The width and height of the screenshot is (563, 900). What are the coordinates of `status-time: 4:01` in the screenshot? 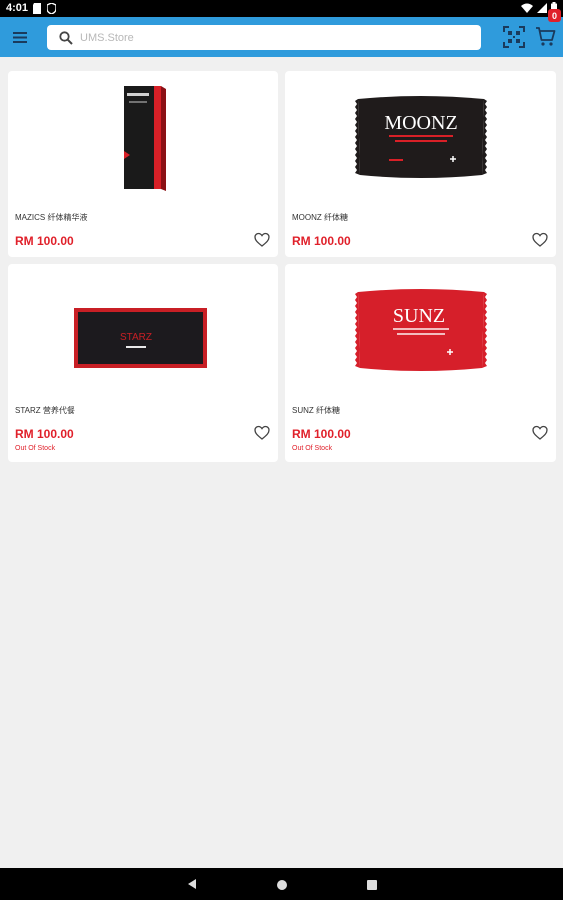 It's located at (17, 8).